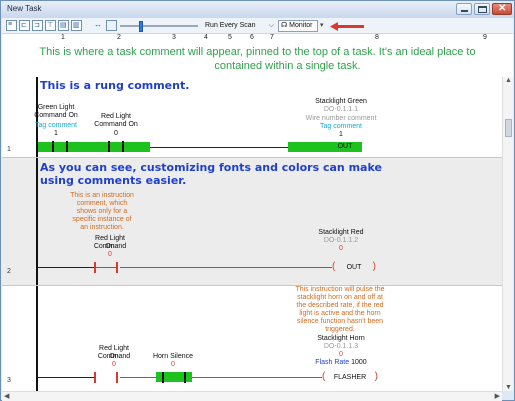 Image resolution: width=515 pixels, height=401 pixels. Describe the element at coordinates (63, 37) in the screenshot. I see `ruler-col: 1` at that location.